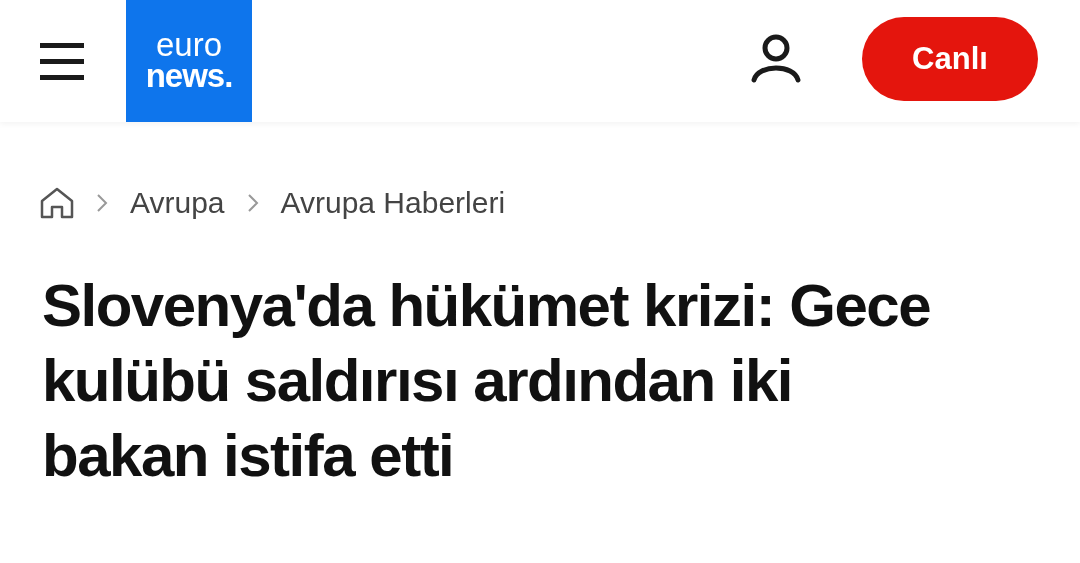  I want to click on logo-text: euro, so click(189, 45).